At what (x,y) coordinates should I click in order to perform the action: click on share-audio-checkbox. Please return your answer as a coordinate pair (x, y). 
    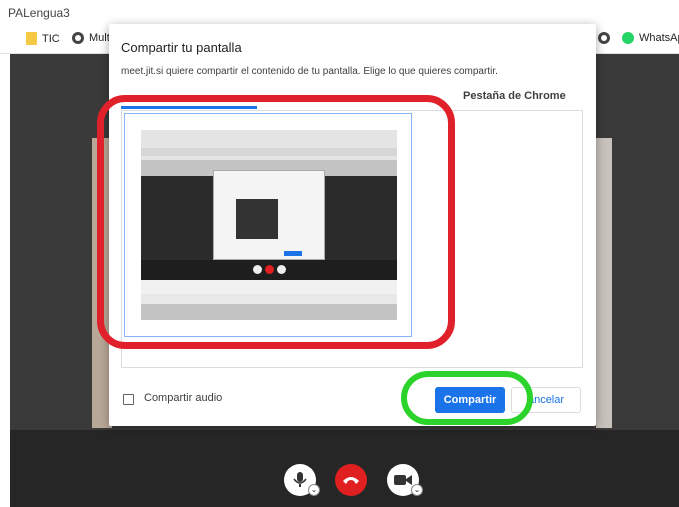
    Looking at the image, I should click on (128, 399).